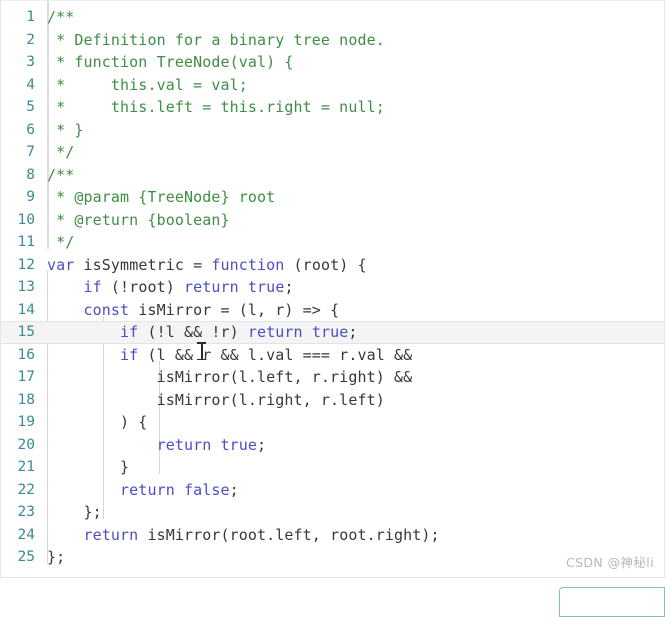 The image size is (665, 617). I want to click on line-number: 7, so click(30, 152).